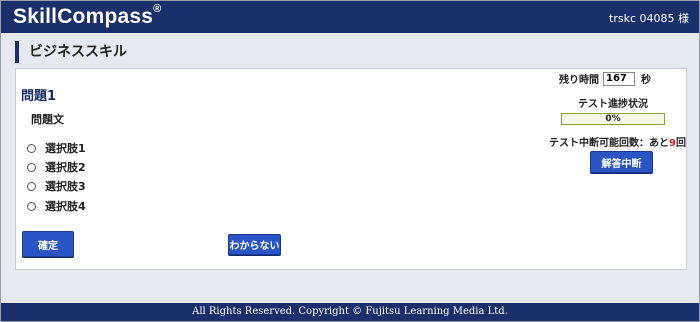 This screenshot has height=322, width=700. I want to click on choice-2: 選択肢2, so click(56, 167).